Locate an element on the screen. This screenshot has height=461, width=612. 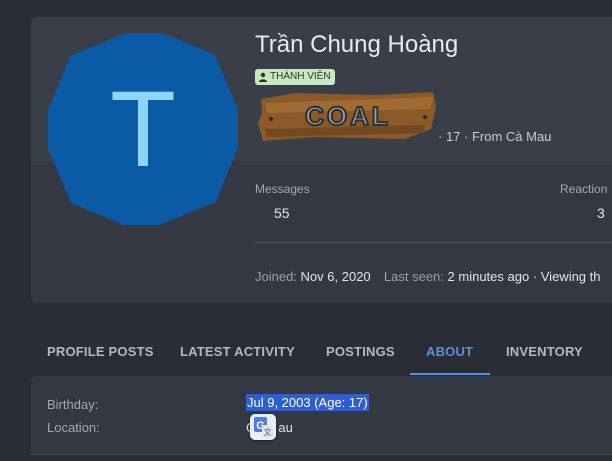
about-panel-border is located at coordinates (321, 454).